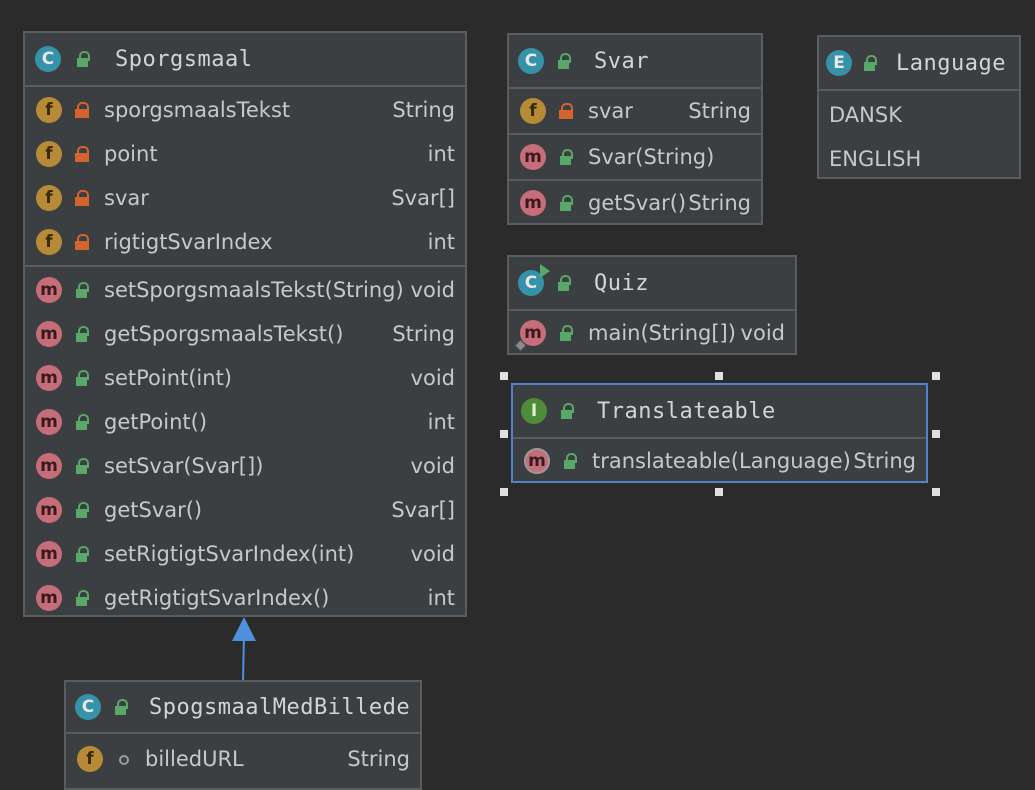 The height and width of the screenshot is (790, 1035). I want to click on runnable-class-icon: C, so click(534, 280).